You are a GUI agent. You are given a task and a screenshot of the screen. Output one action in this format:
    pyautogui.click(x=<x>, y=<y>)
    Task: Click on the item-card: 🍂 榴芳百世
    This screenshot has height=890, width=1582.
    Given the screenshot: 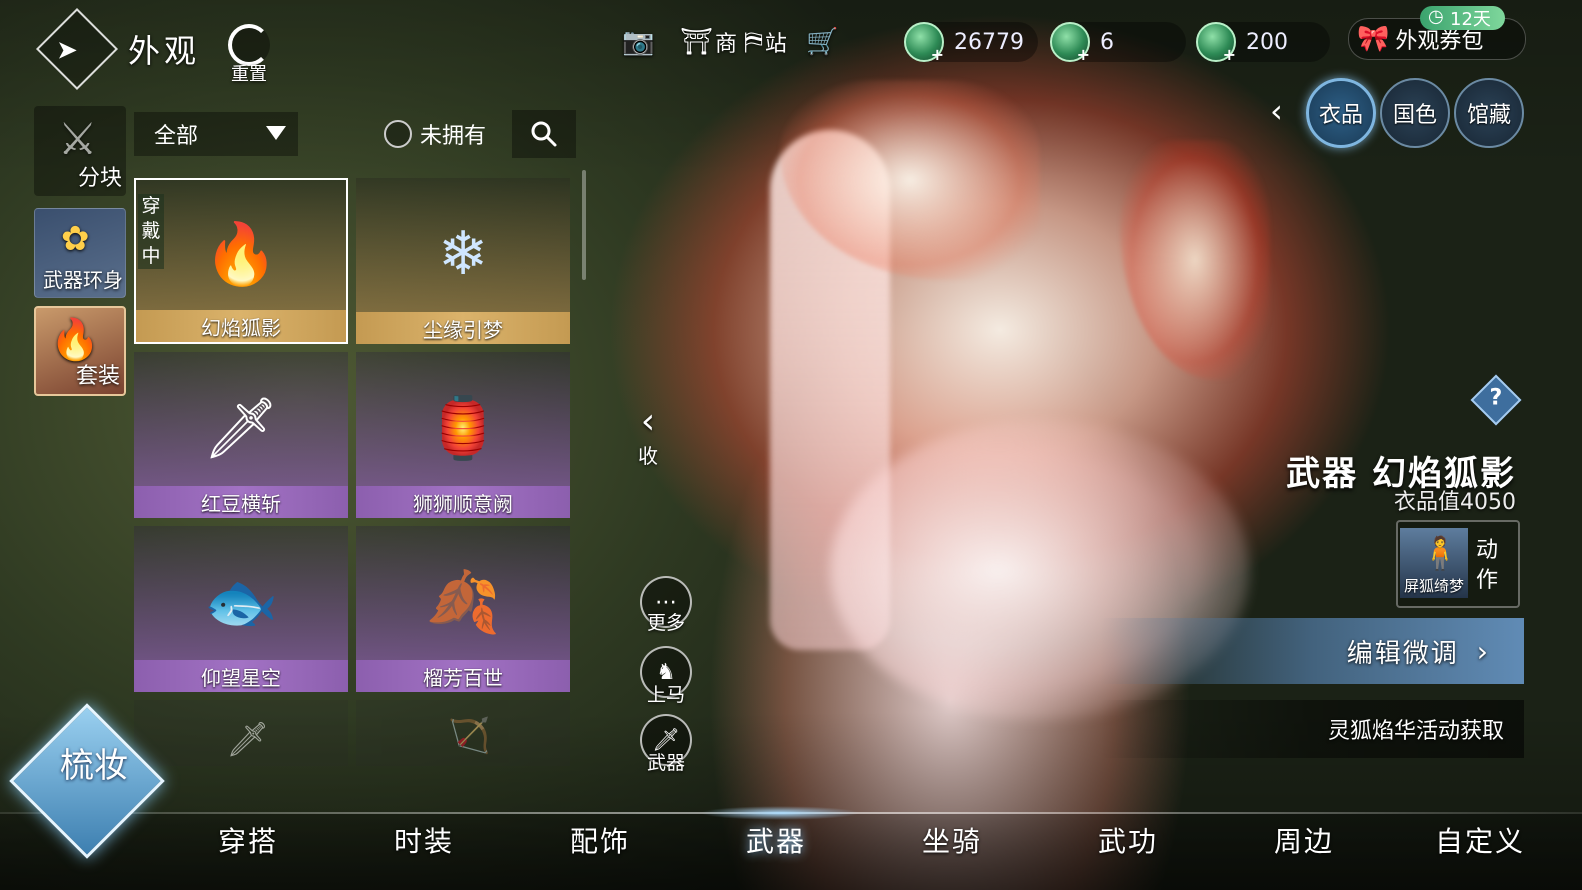 What is the action you would take?
    pyautogui.click(x=463, y=609)
    